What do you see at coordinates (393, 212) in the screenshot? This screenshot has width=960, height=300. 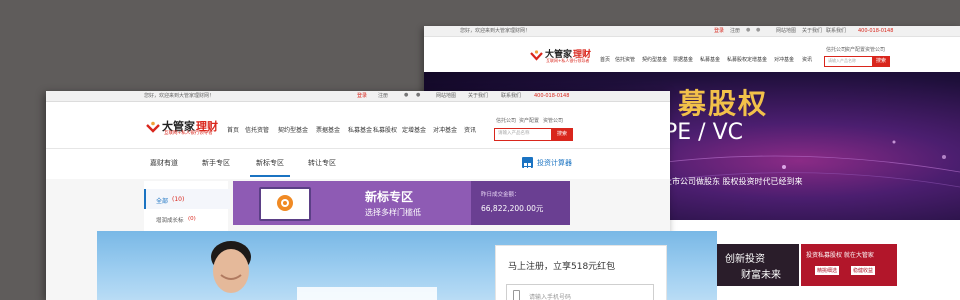 I see `banner-subtitle: 选择多样门槛低` at bounding box center [393, 212].